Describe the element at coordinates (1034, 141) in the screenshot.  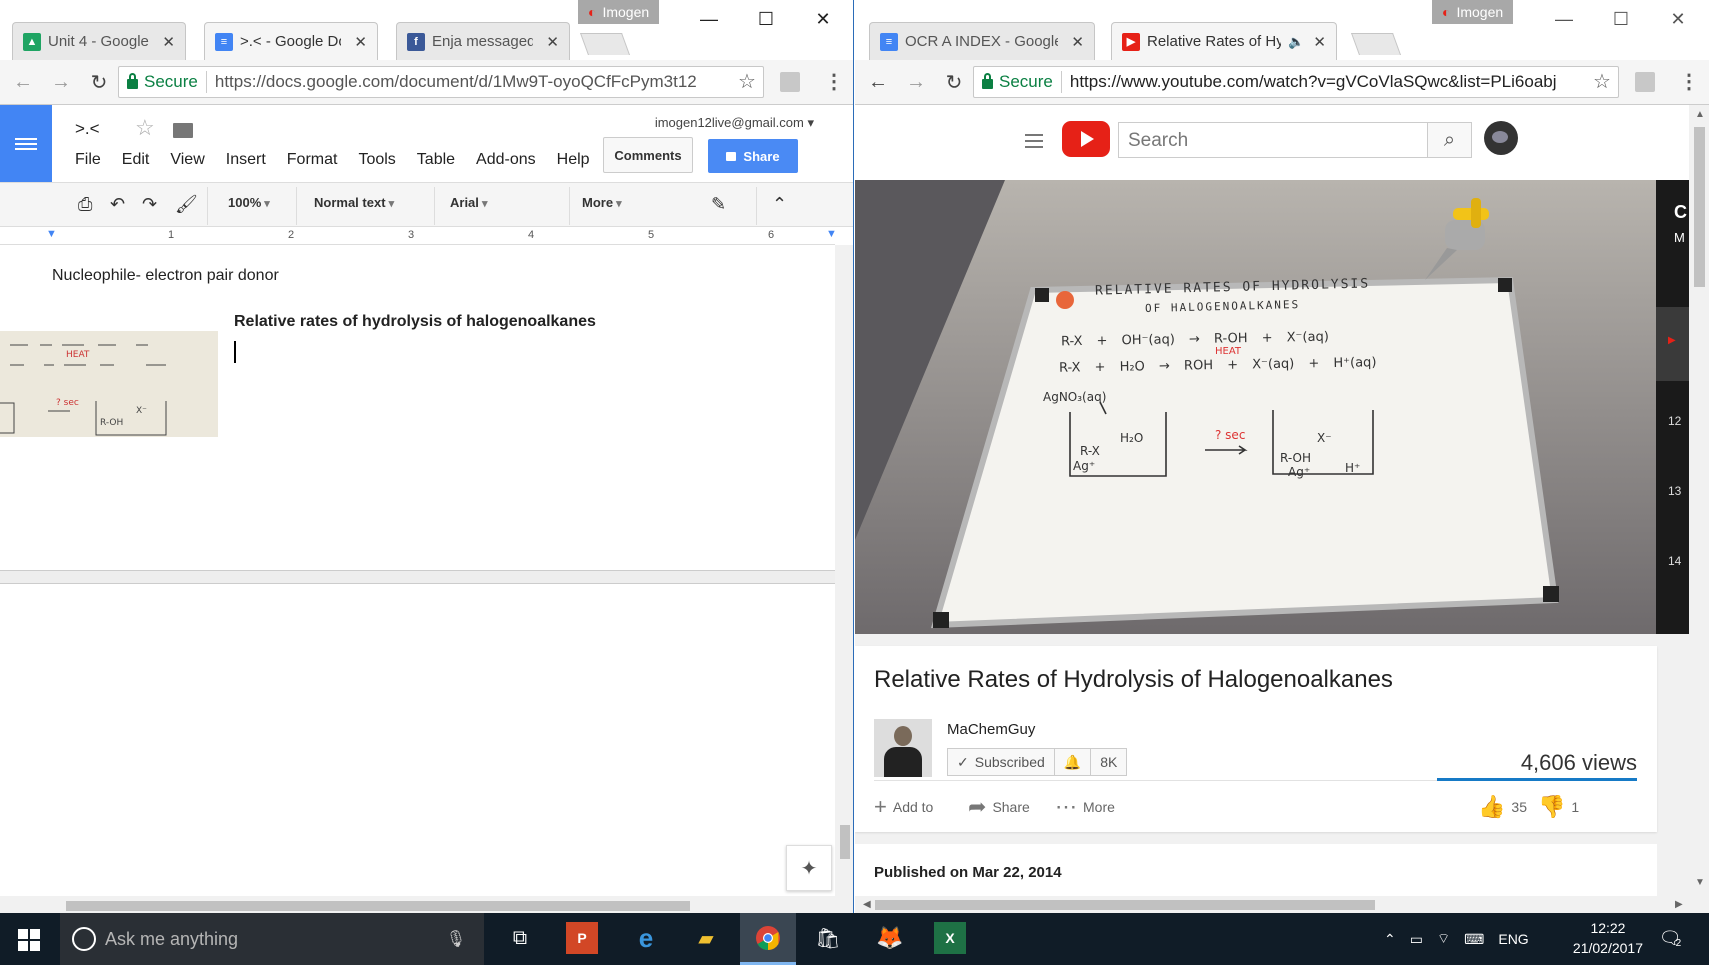
I see `guide-menu-icon` at that location.